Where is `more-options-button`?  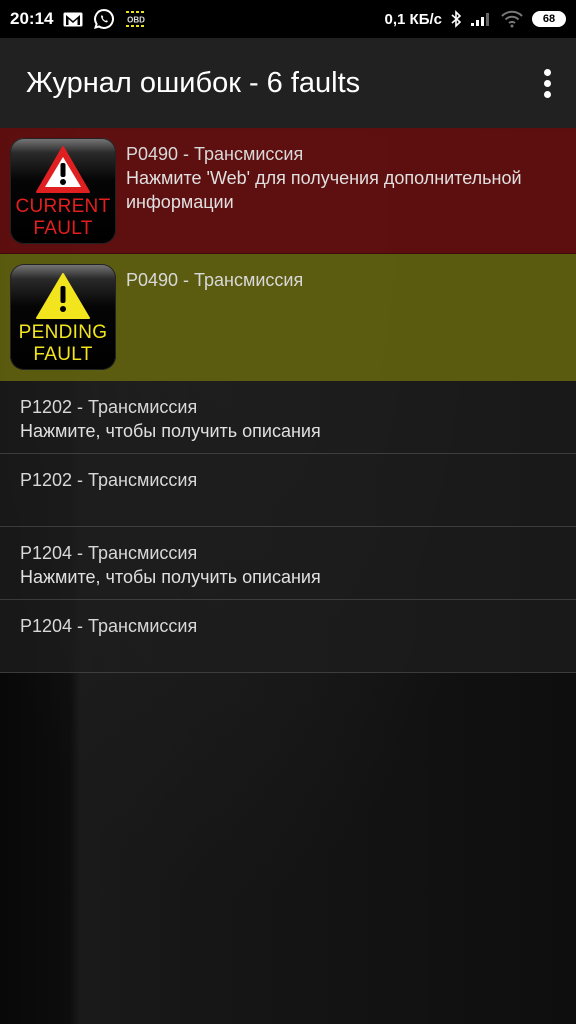 more-options-button is located at coordinates (547, 83).